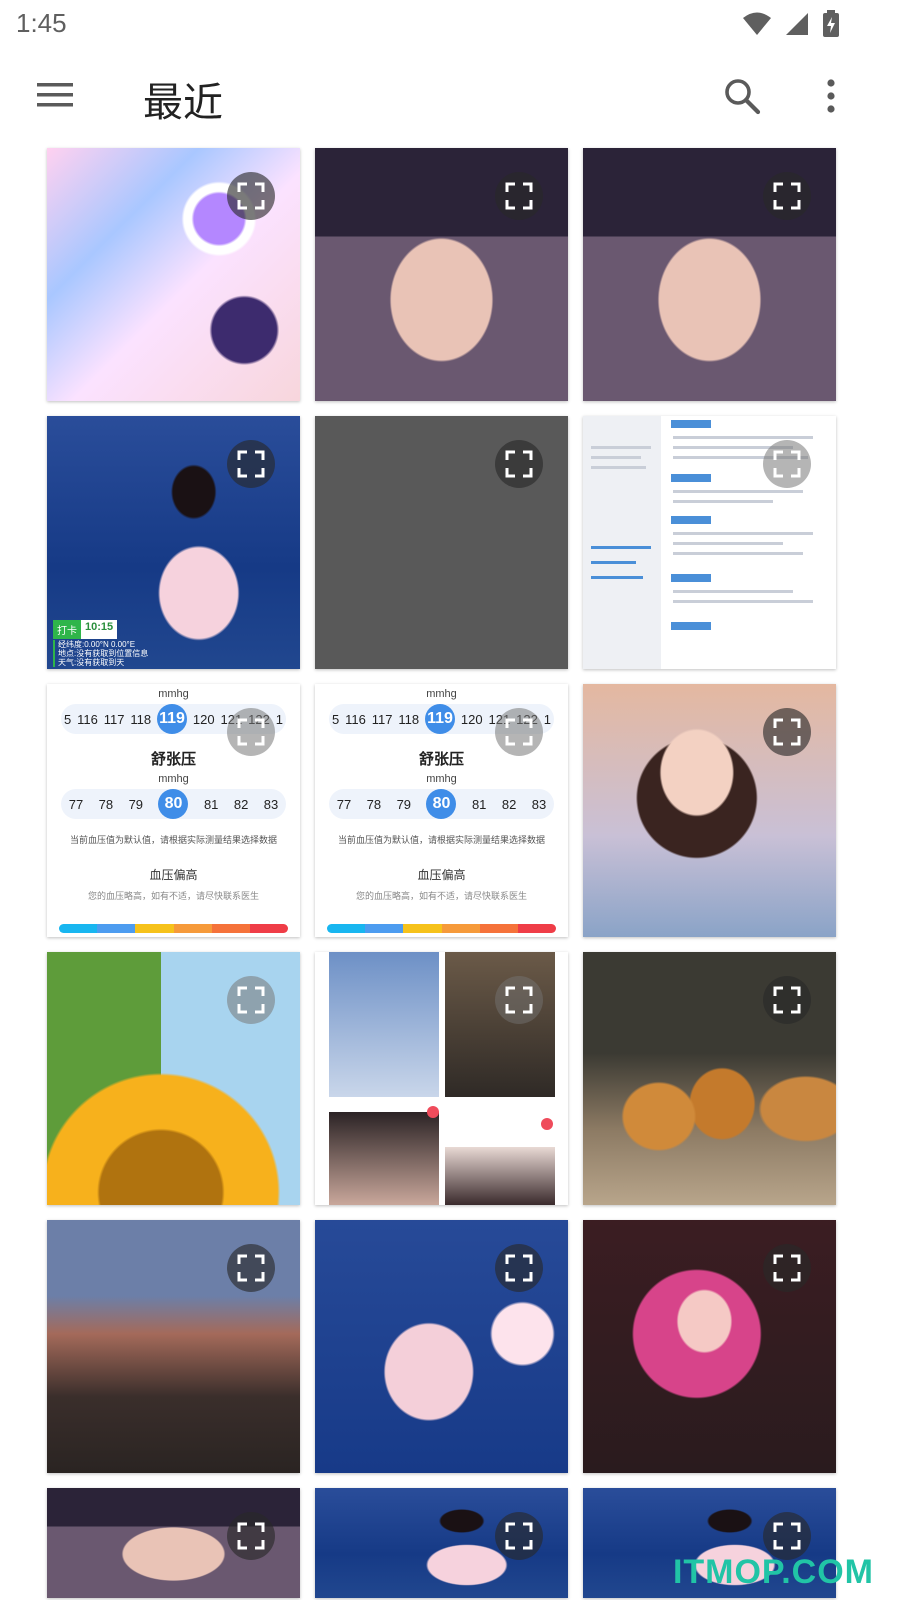 Image resolution: width=900 pixels, height=1600 pixels. I want to click on search-icon, so click(743, 97).